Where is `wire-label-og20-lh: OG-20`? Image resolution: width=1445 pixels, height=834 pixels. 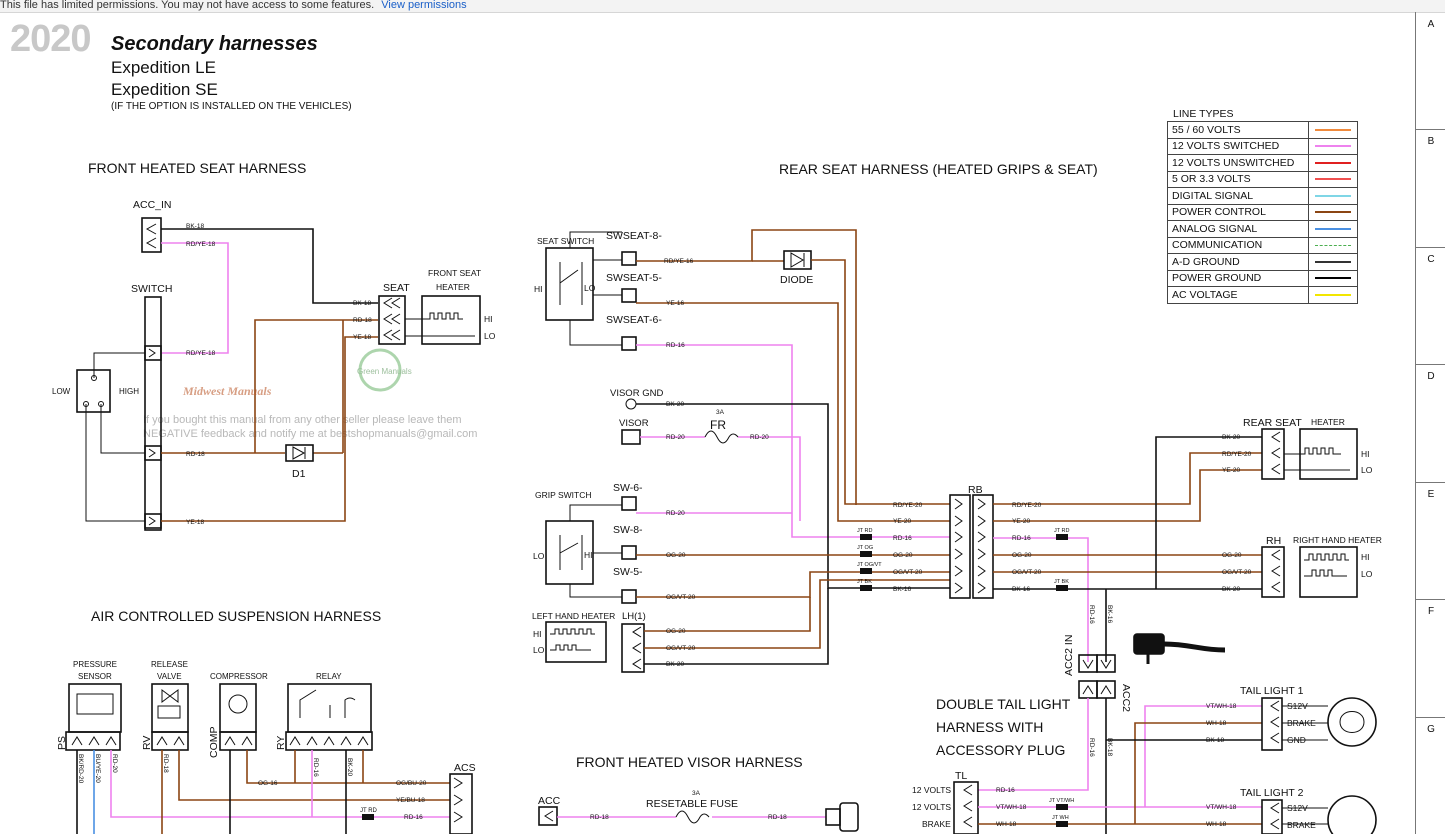
wire-label-og20-lh: OG-20 is located at coordinates (676, 631).